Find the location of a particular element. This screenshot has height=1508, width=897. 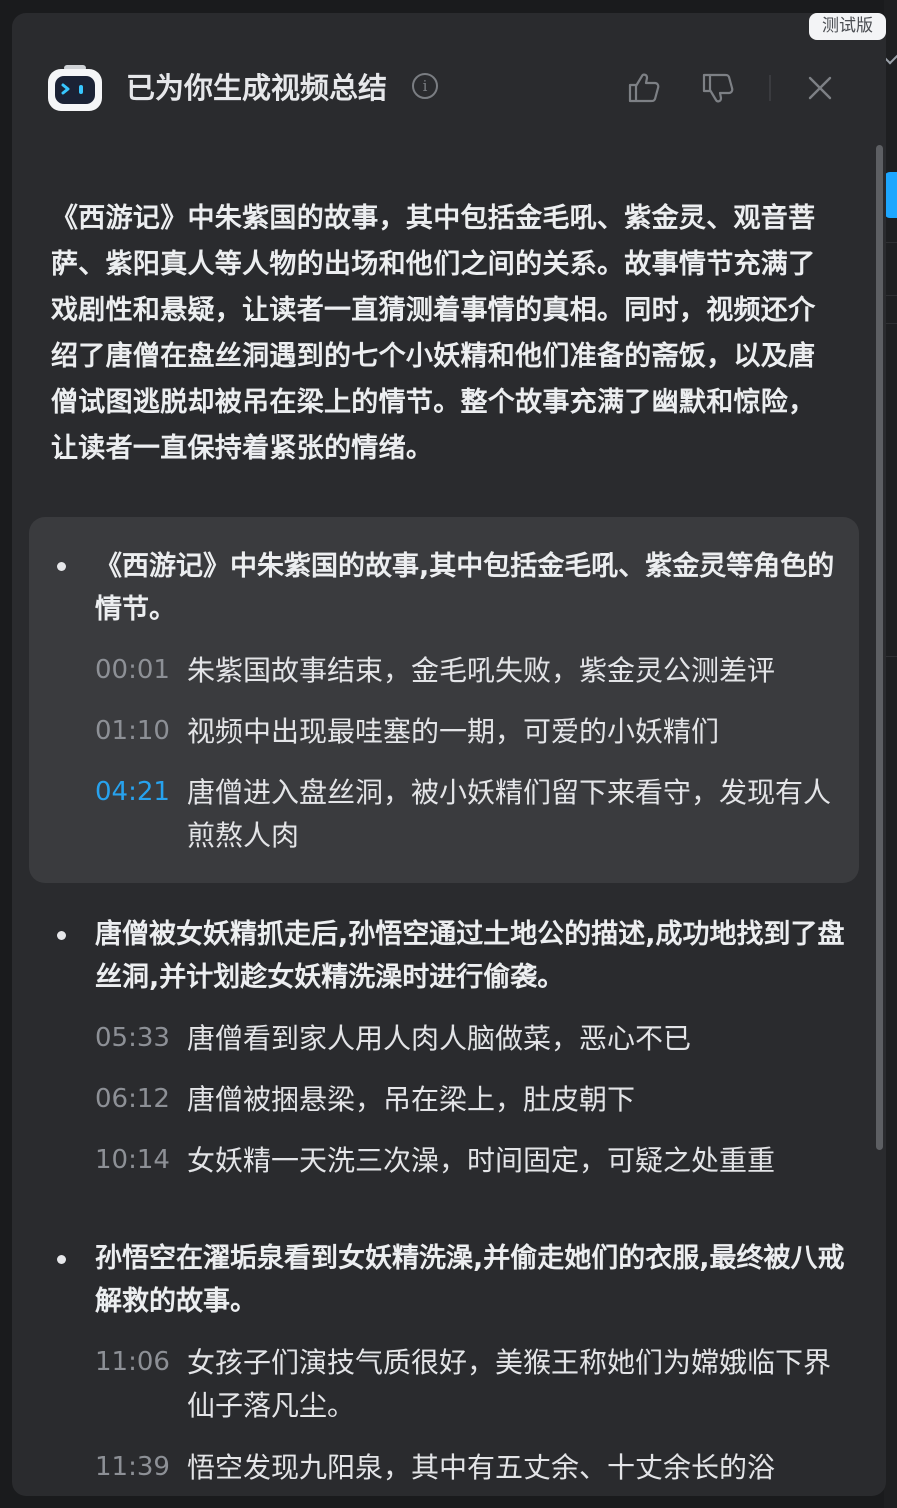

close-icon is located at coordinates (820, 88).